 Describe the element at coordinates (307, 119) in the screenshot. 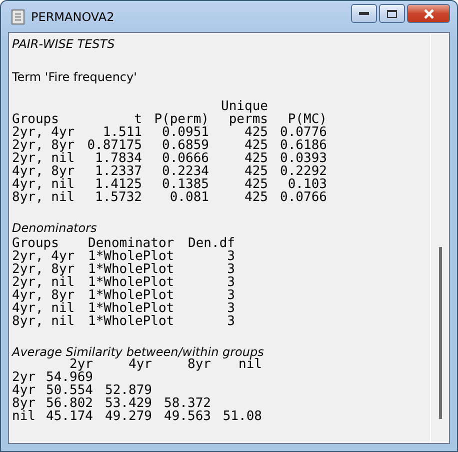

I see `column-header: P(MC)` at that location.